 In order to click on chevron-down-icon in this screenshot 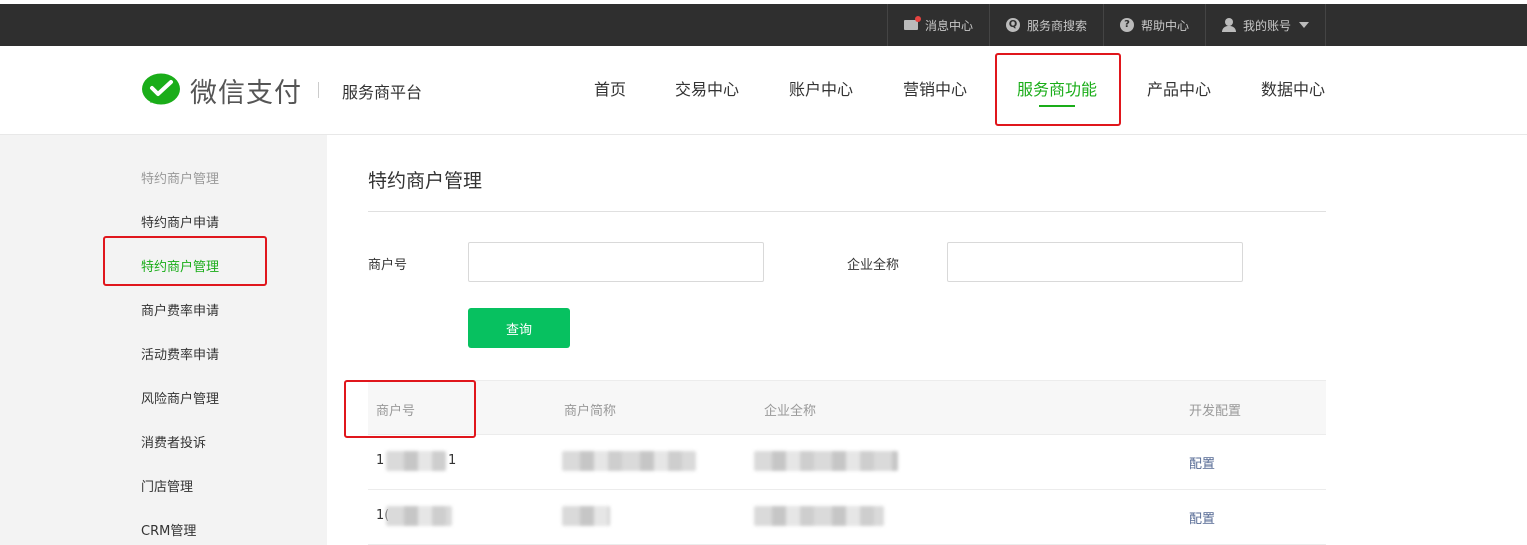, I will do `click(1304, 25)`.